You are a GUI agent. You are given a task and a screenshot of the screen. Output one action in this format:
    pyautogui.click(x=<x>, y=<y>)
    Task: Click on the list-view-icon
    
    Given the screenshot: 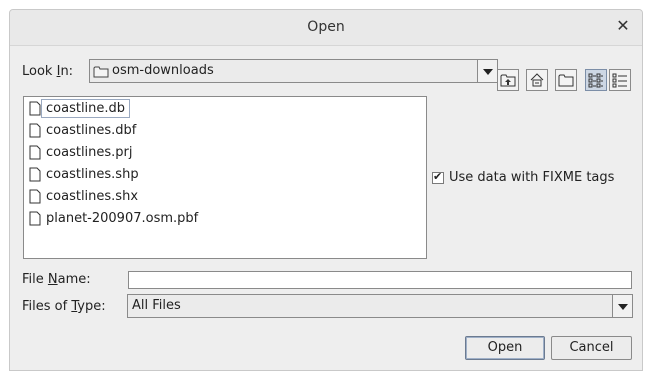 What is the action you would take?
    pyautogui.click(x=595, y=80)
    